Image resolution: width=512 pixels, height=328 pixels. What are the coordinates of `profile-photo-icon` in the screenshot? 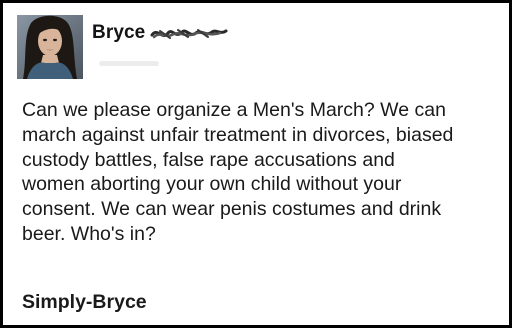 It's located at (50, 47).